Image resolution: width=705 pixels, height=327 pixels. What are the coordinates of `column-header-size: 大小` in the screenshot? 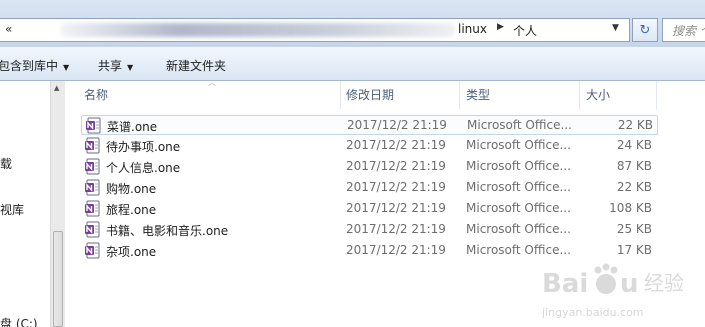 It's located at (598, 94).